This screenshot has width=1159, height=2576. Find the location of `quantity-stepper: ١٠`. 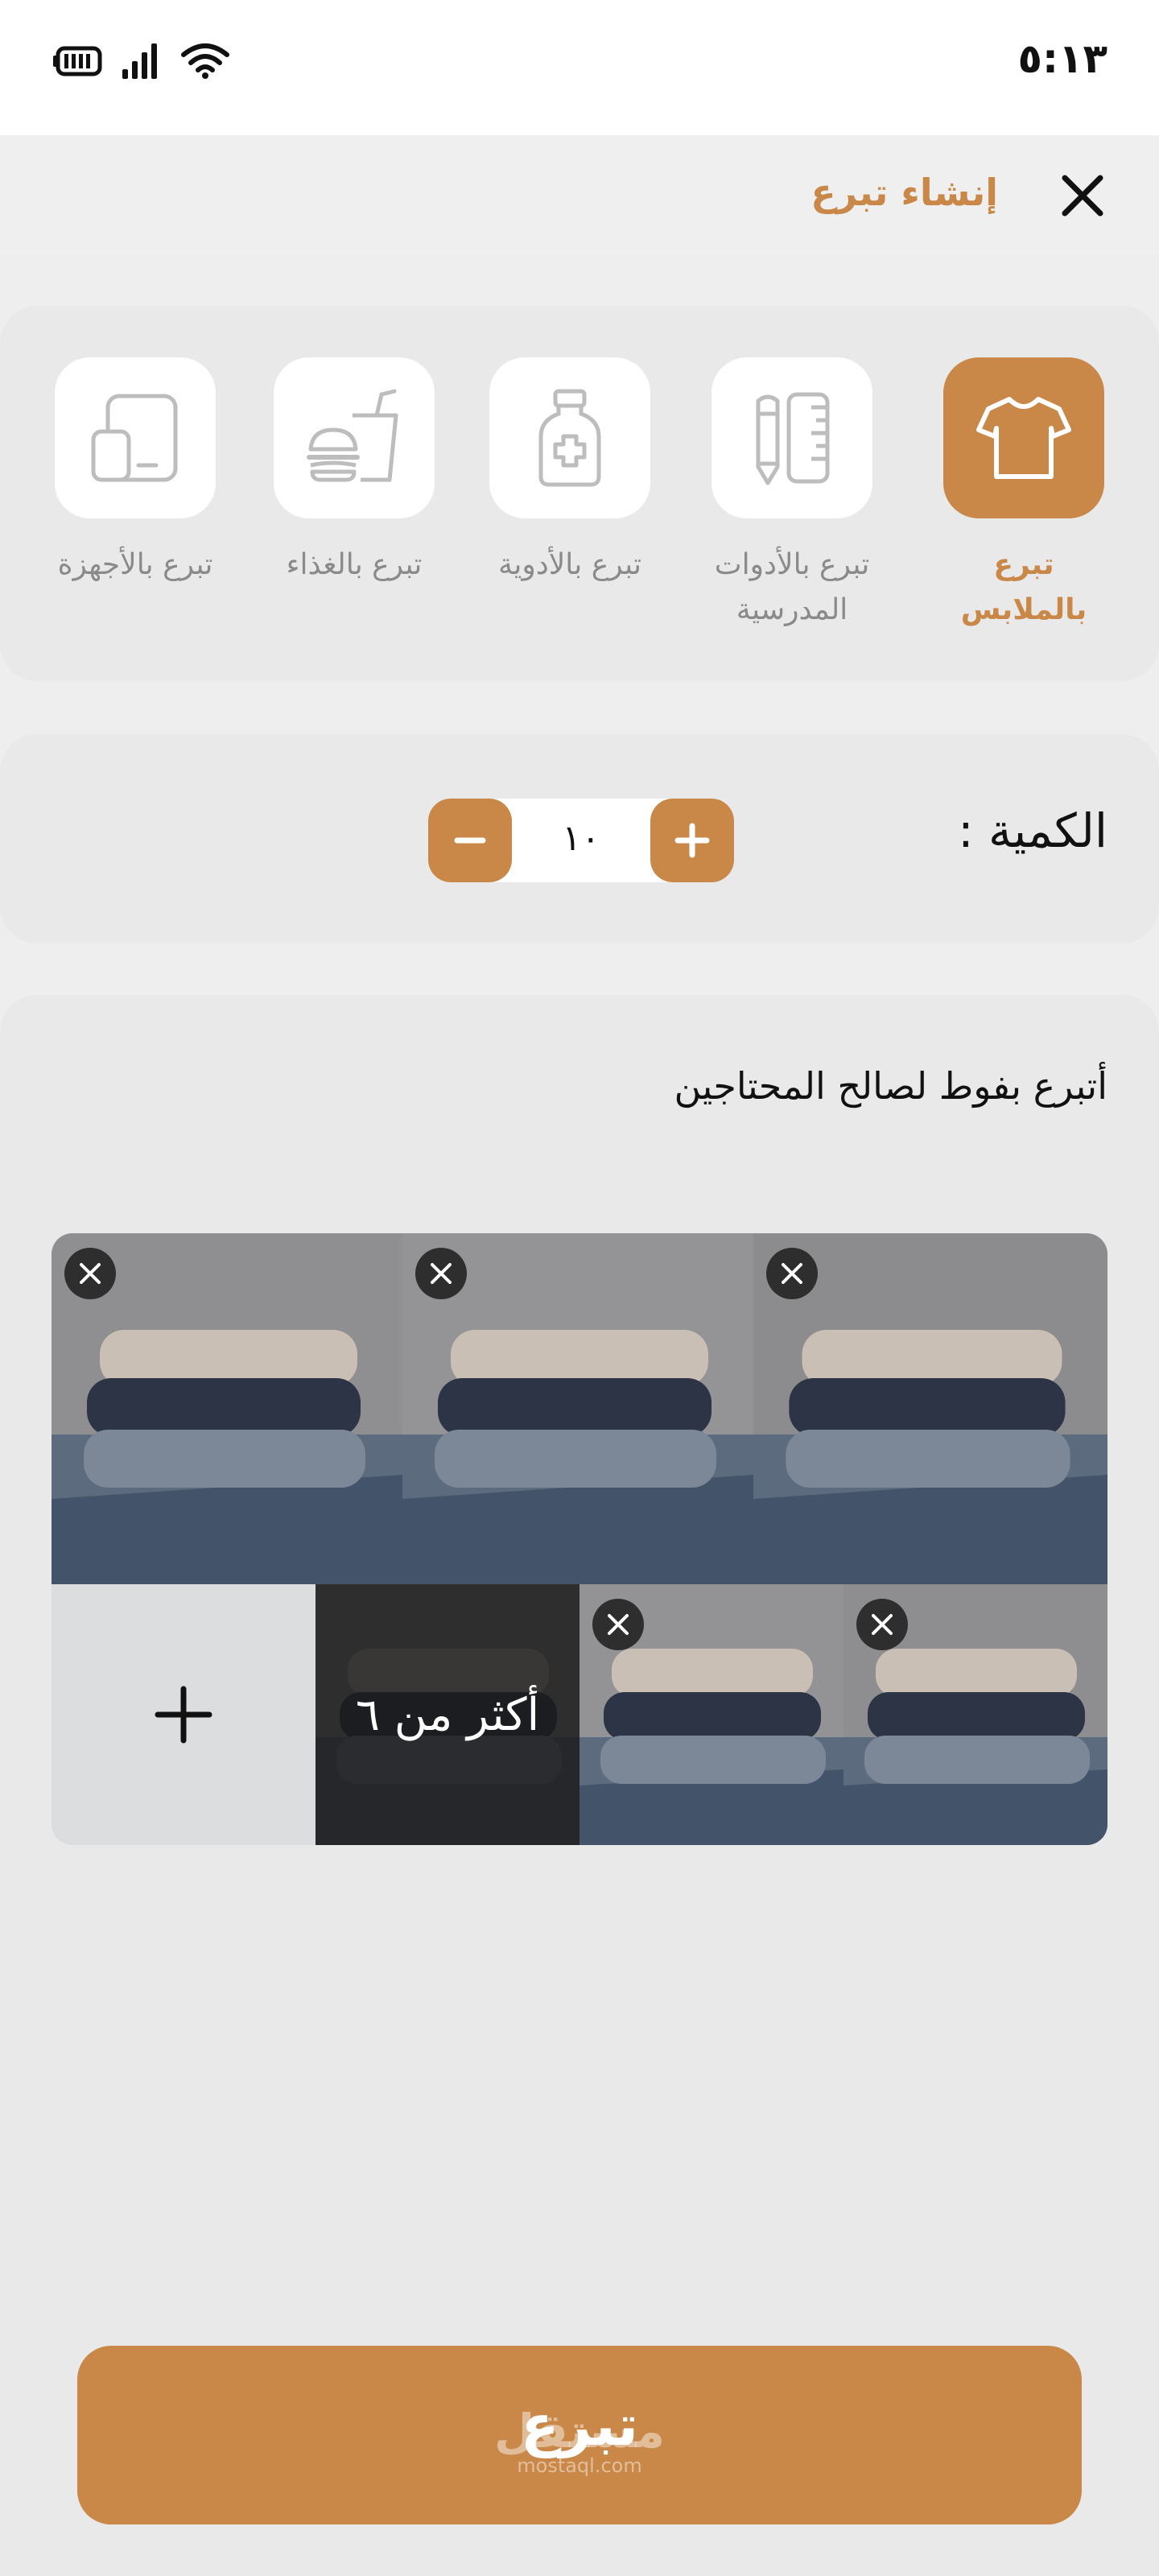

quantity-stepper: ١٠ is located at coordinates (581, 841).